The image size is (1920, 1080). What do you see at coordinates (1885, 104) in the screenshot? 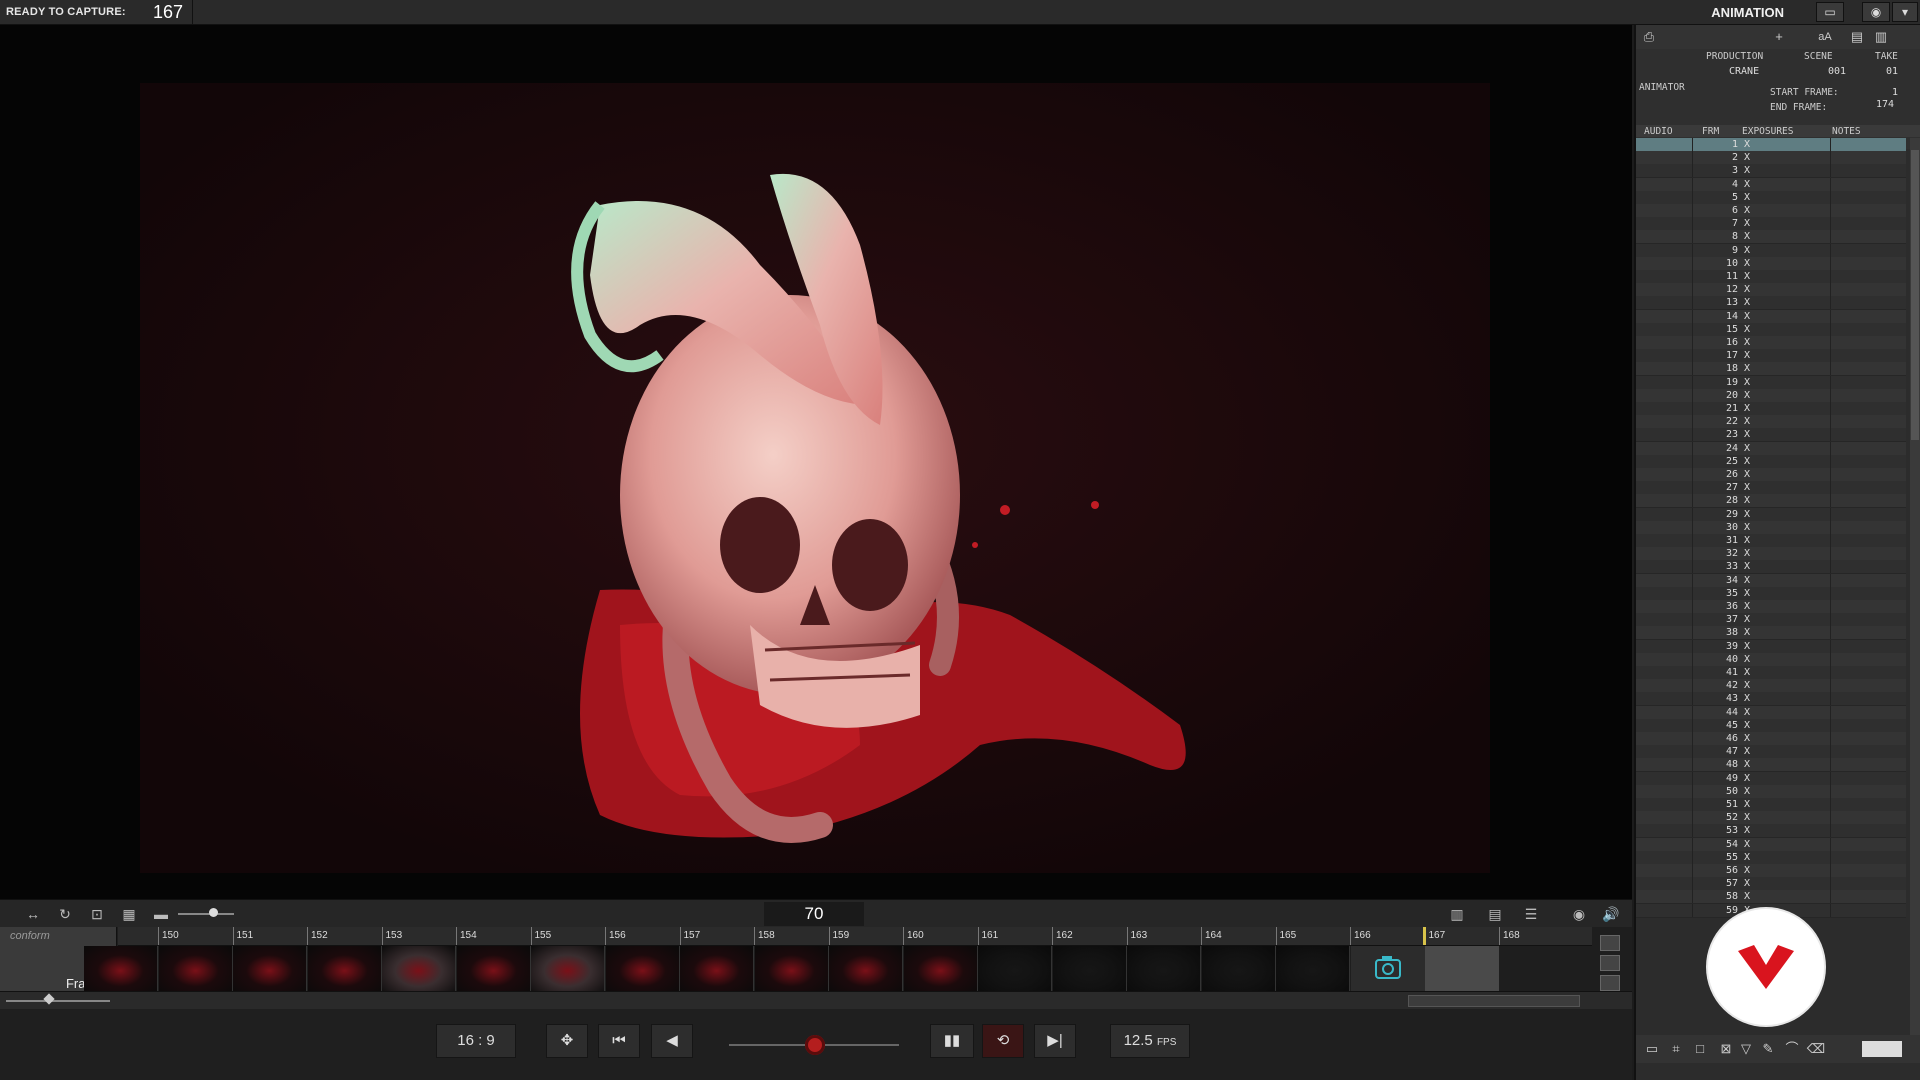
I see `end-frame-value: 174` at bounding box center [1885, 104].